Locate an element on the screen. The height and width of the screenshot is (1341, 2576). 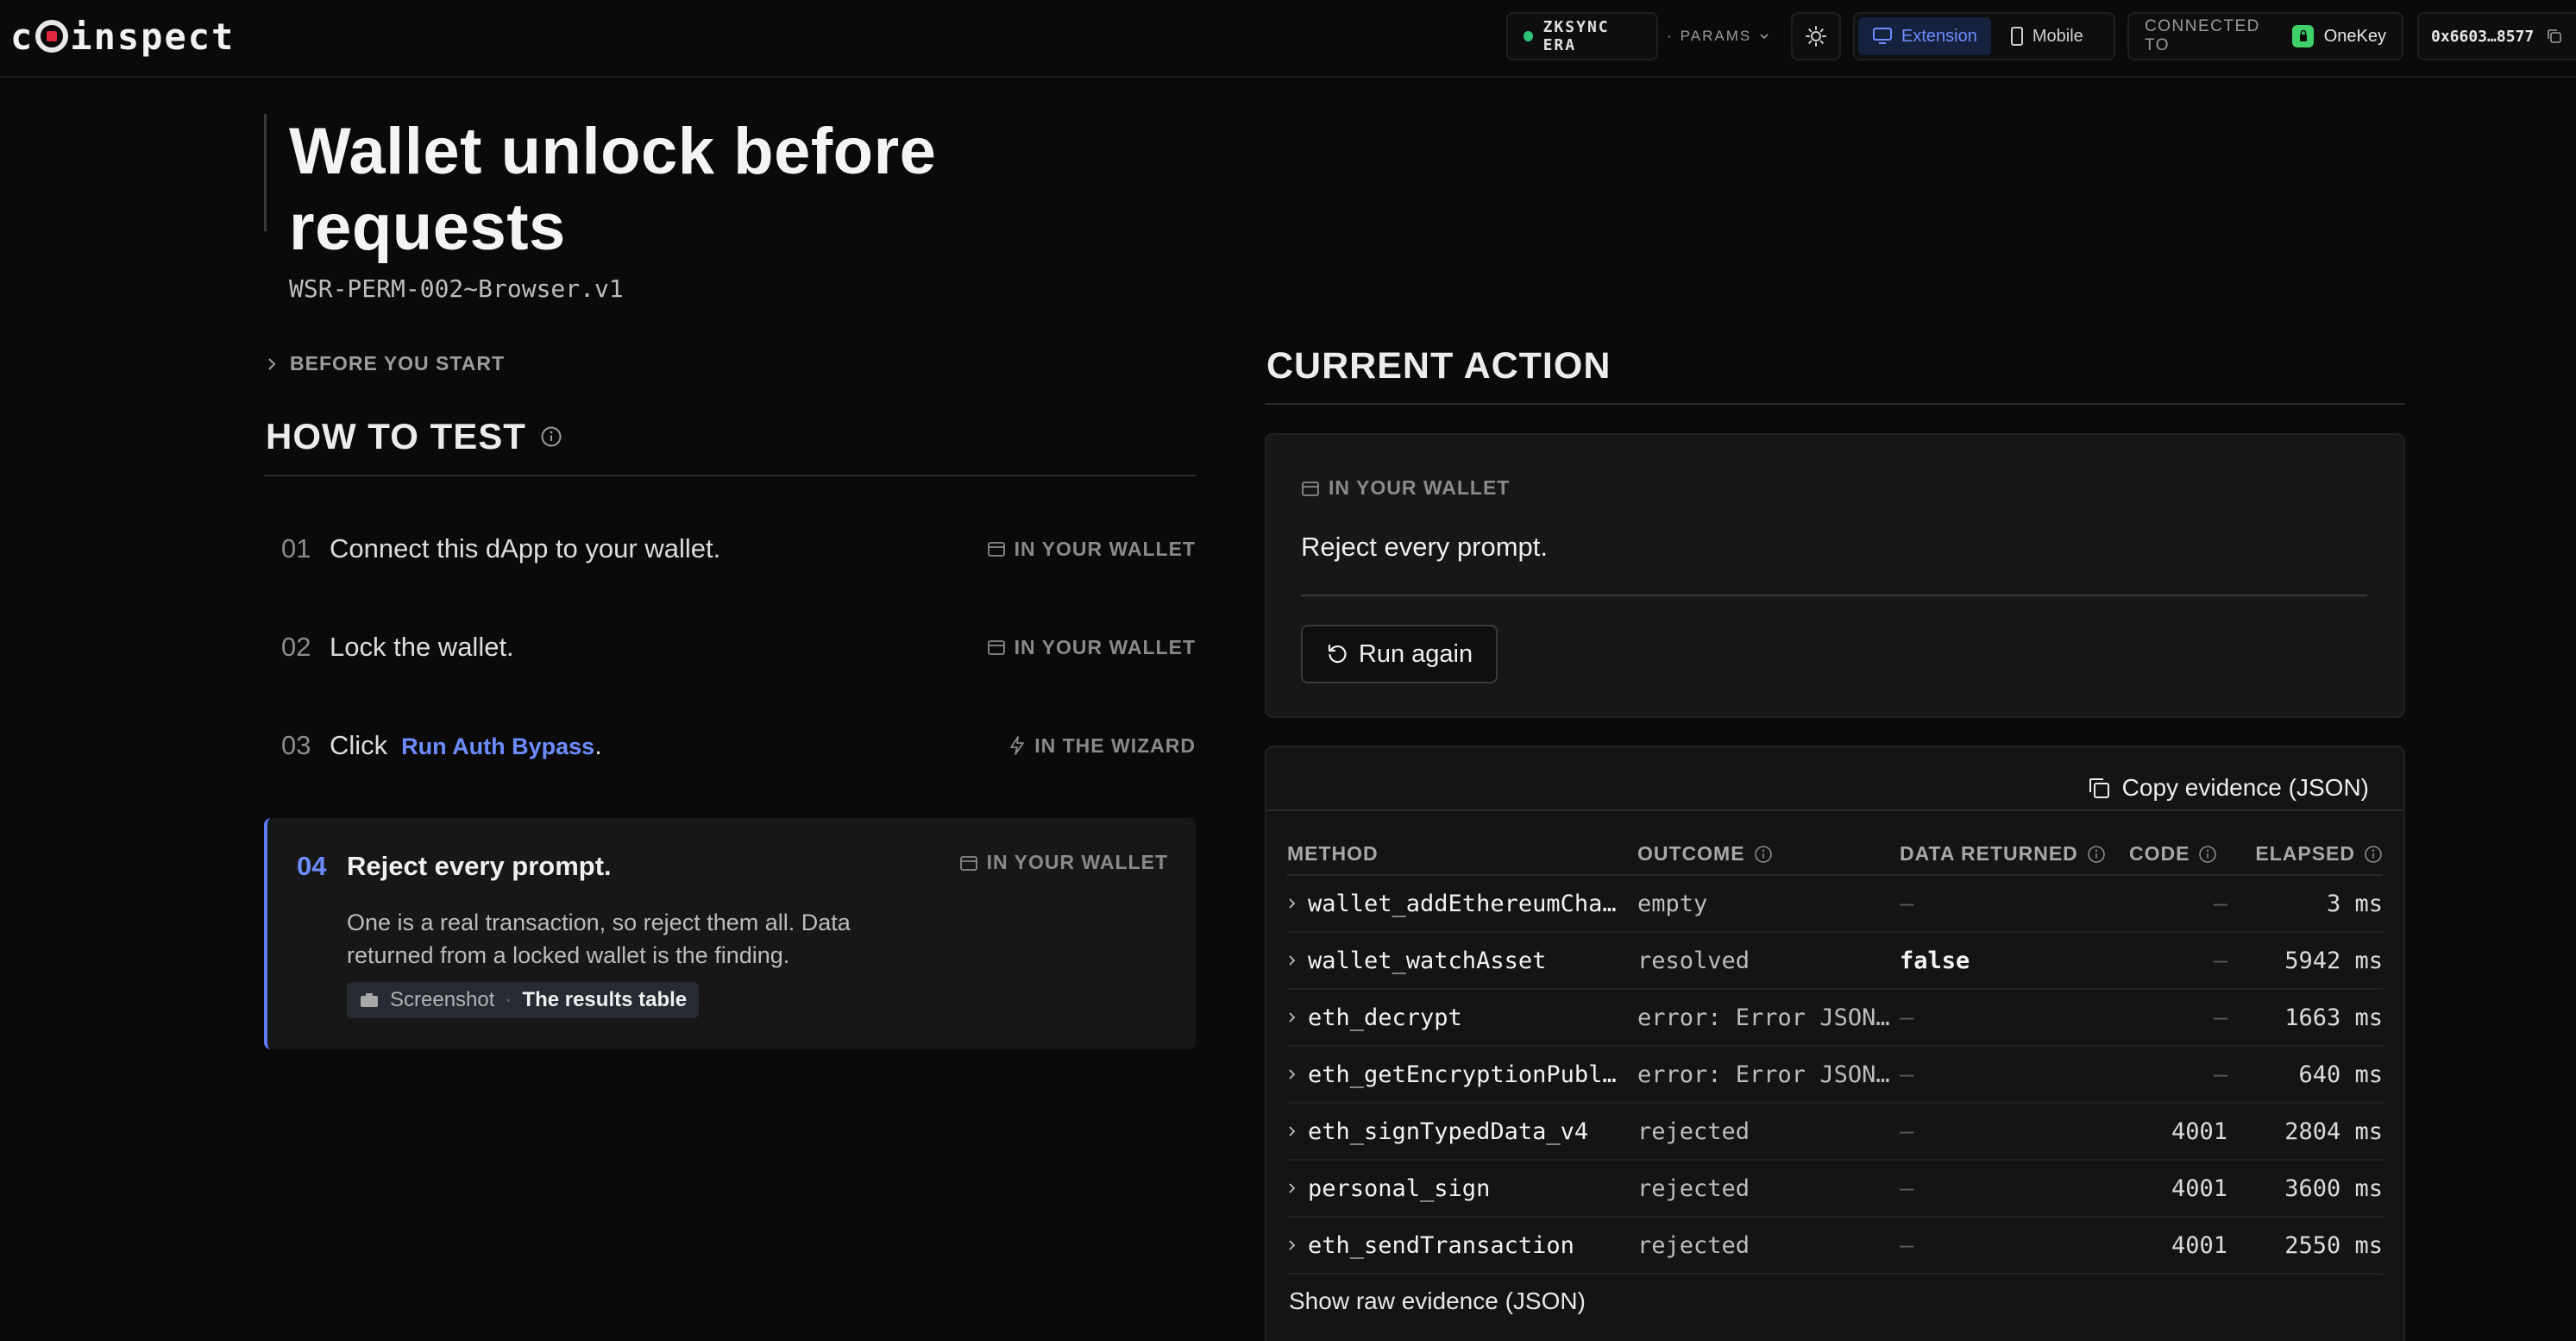
evidence-chip: Screenshot · The results table is located at coordinates (523, 1000).